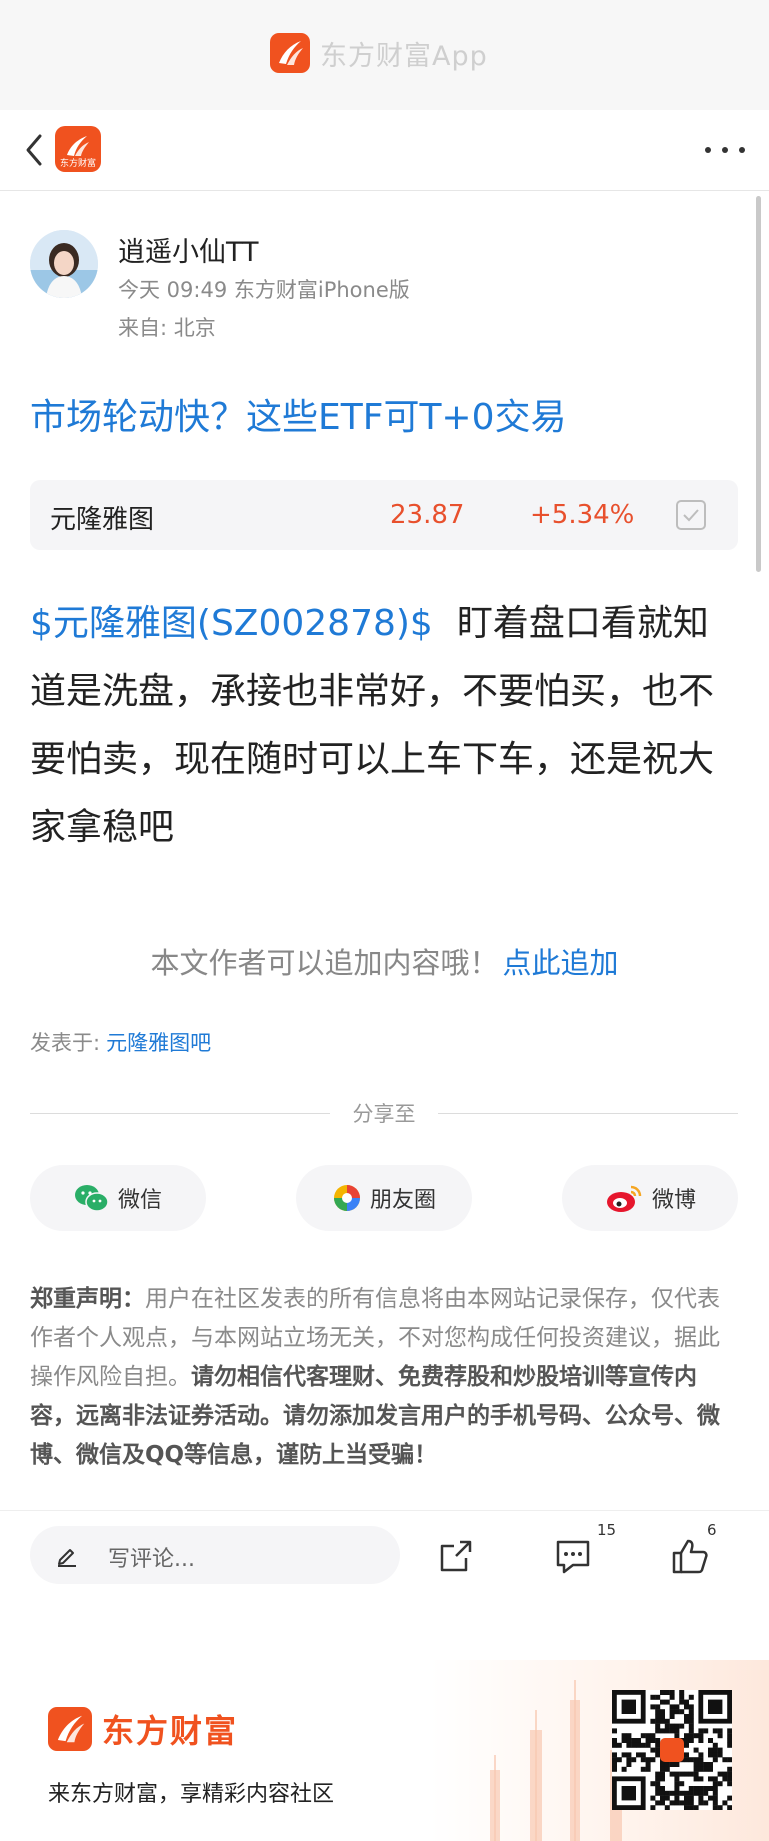  What do you see at coordinates (77, 164) in the screenshot?
I see `nav-logo-text: 东方财富` at bounding box center [77, 164].